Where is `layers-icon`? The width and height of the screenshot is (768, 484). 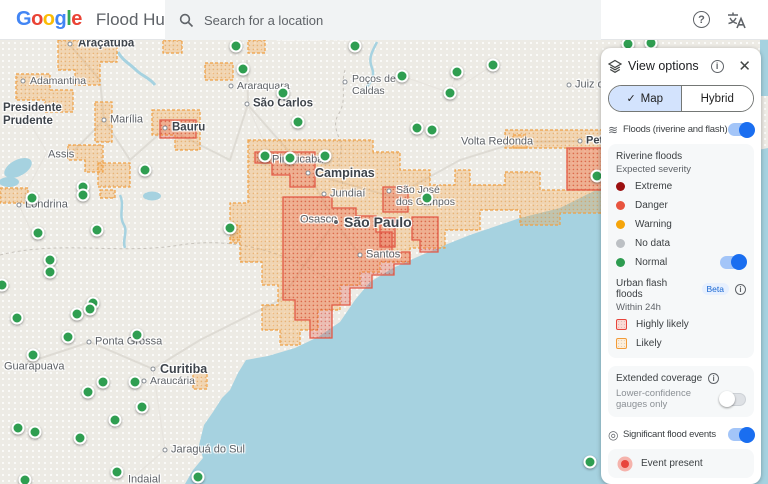
layers-icon is located at coordinates (615, 66).